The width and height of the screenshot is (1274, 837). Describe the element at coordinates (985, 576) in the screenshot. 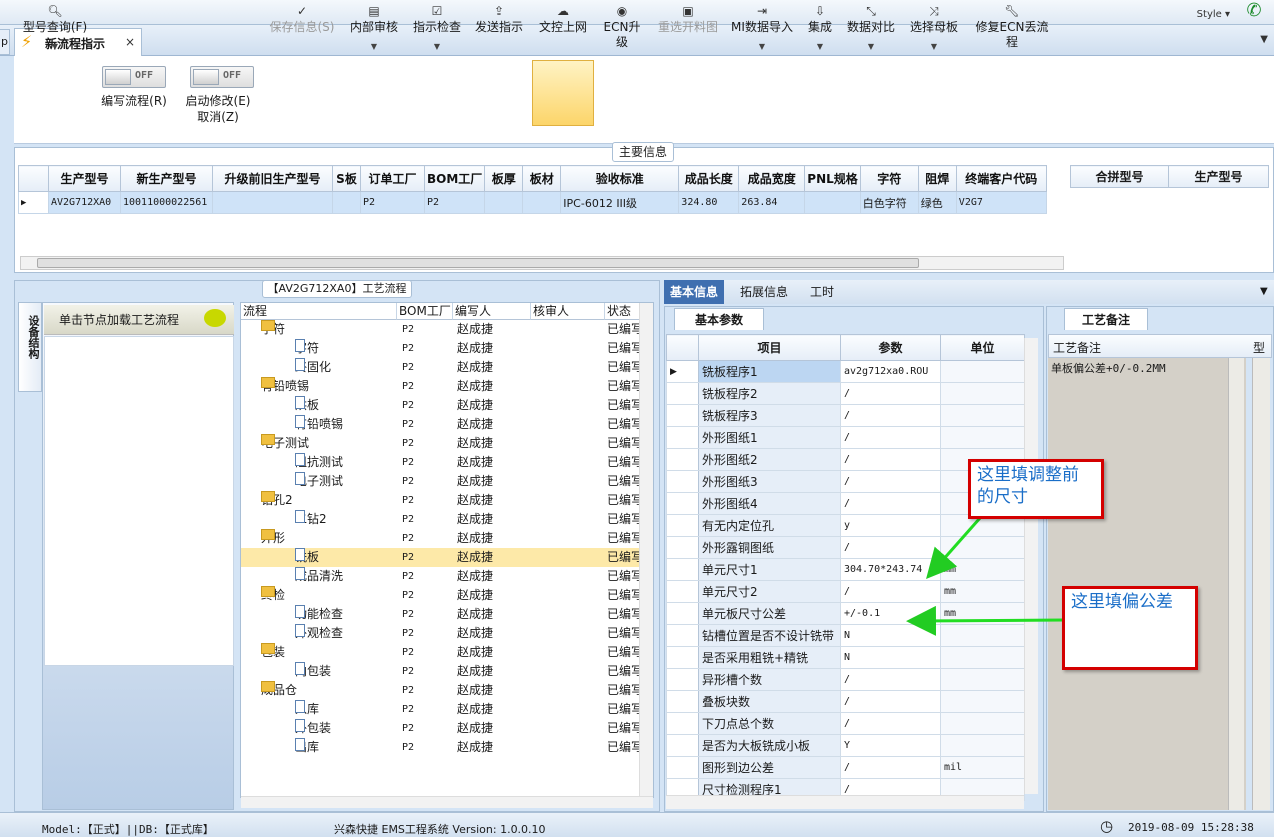

I see `annotation-arrows` at that location.